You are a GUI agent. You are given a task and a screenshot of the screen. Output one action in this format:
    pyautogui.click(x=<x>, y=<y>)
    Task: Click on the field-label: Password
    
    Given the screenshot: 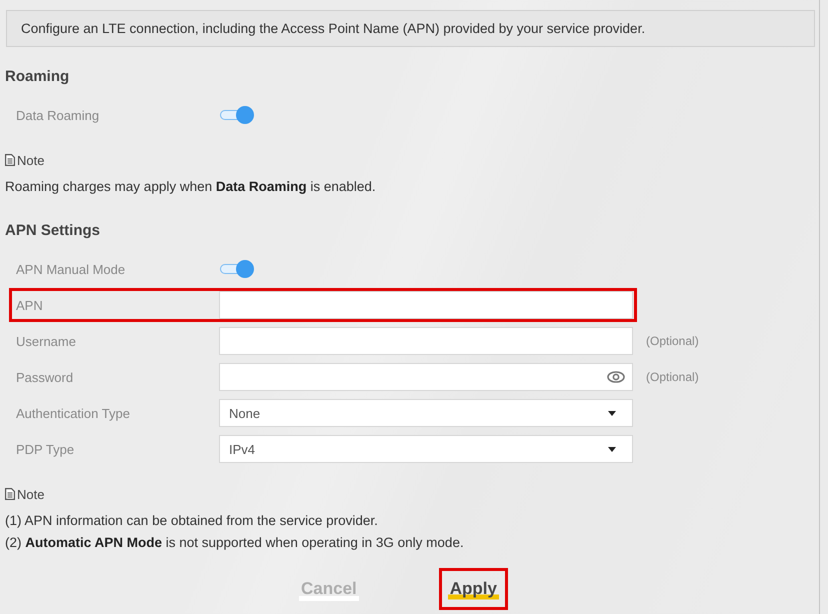 What is the action you would take?
    pyautogui.click(x=45, y=377)
    